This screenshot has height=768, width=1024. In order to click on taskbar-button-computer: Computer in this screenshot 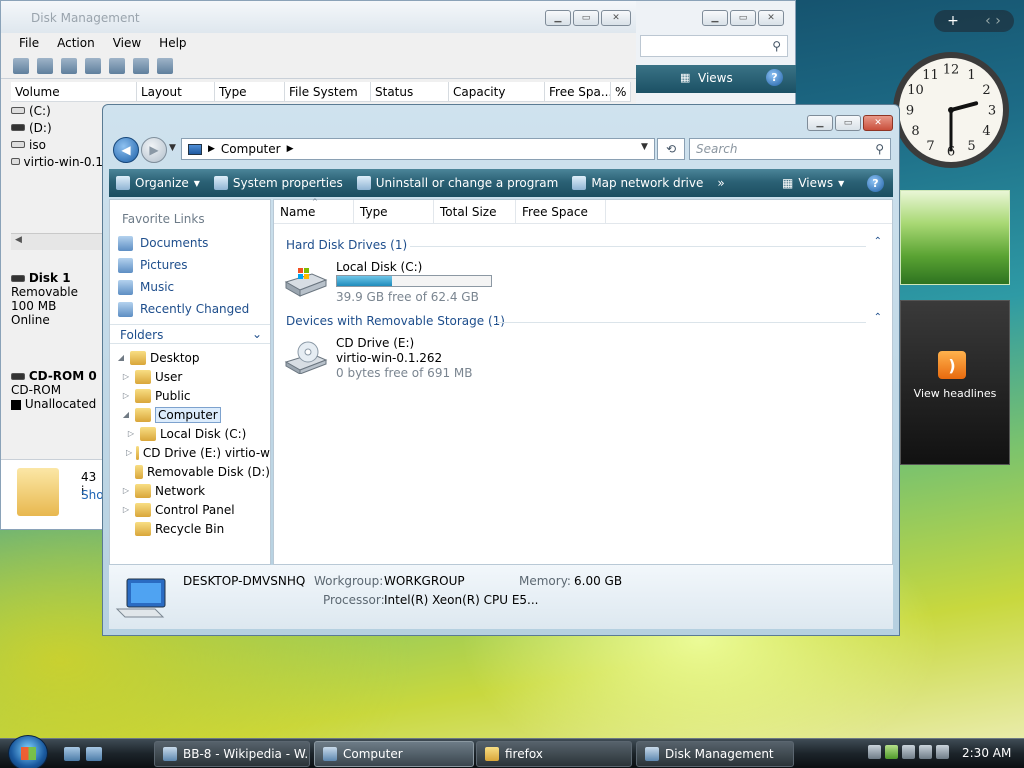, I will do `click(394, 754)`.